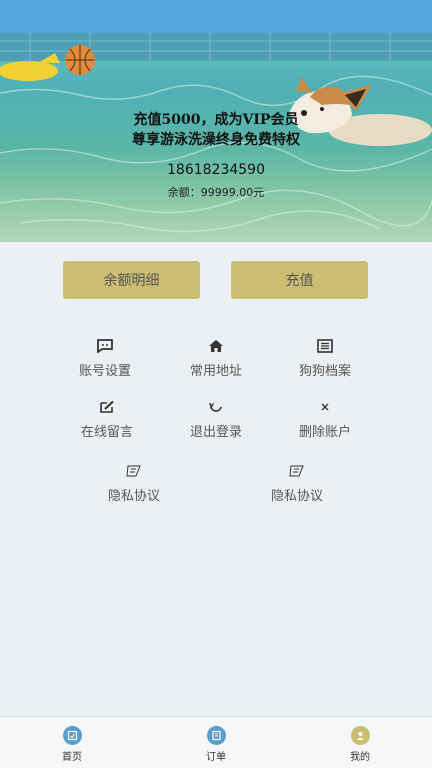 The image size is (432, 768). I want to click on tab-orders: 订单, so click(216, 744).